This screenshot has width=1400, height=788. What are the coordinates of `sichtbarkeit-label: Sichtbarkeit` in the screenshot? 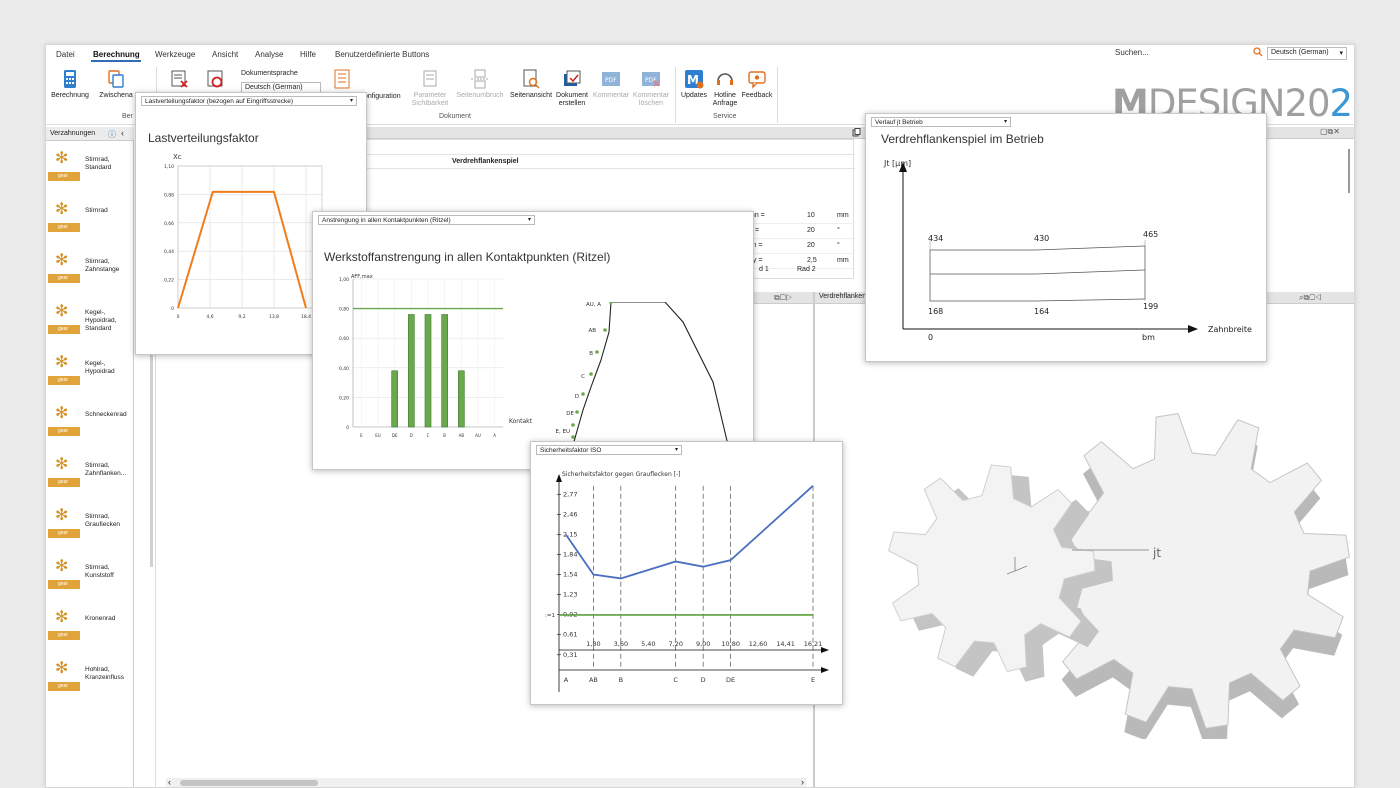 It's located at (430, 103).